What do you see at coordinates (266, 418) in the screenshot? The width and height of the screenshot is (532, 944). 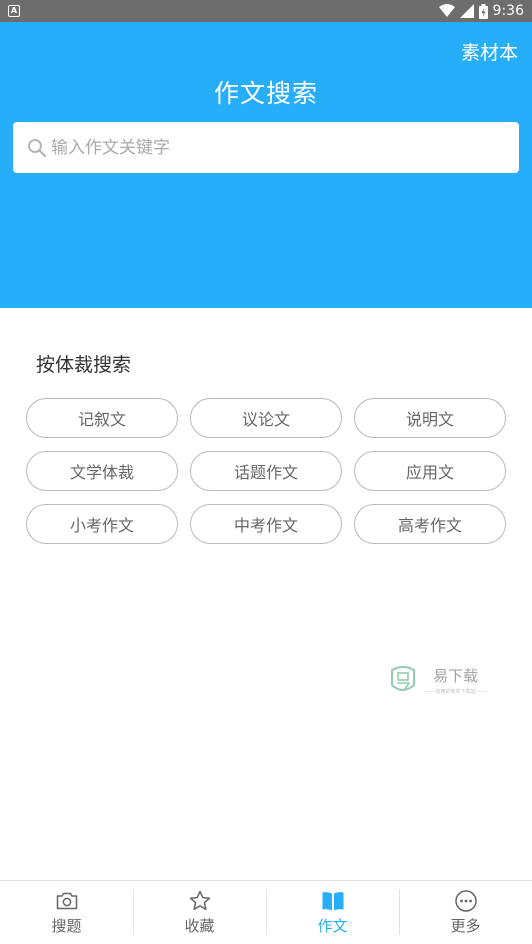 I see `genre-button-argumentative: 议论文` at bounding box center [266, 418].